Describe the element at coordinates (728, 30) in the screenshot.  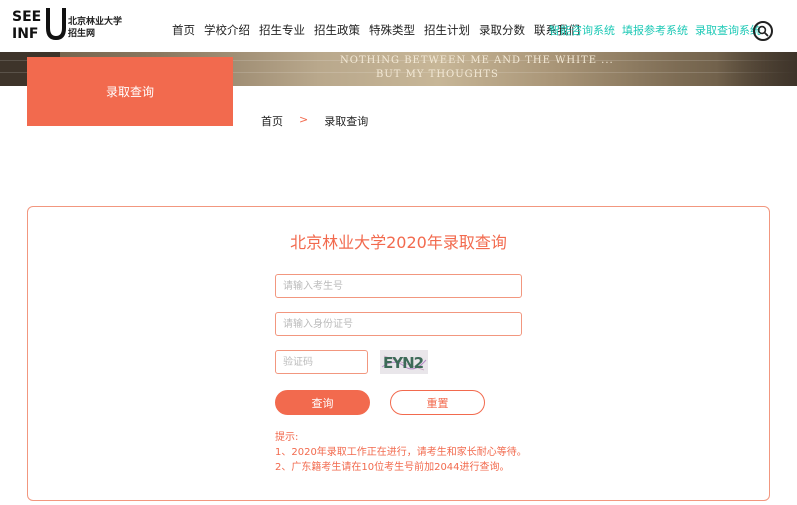
I see `link-admission-query-system: 录取查询系统` at that location.